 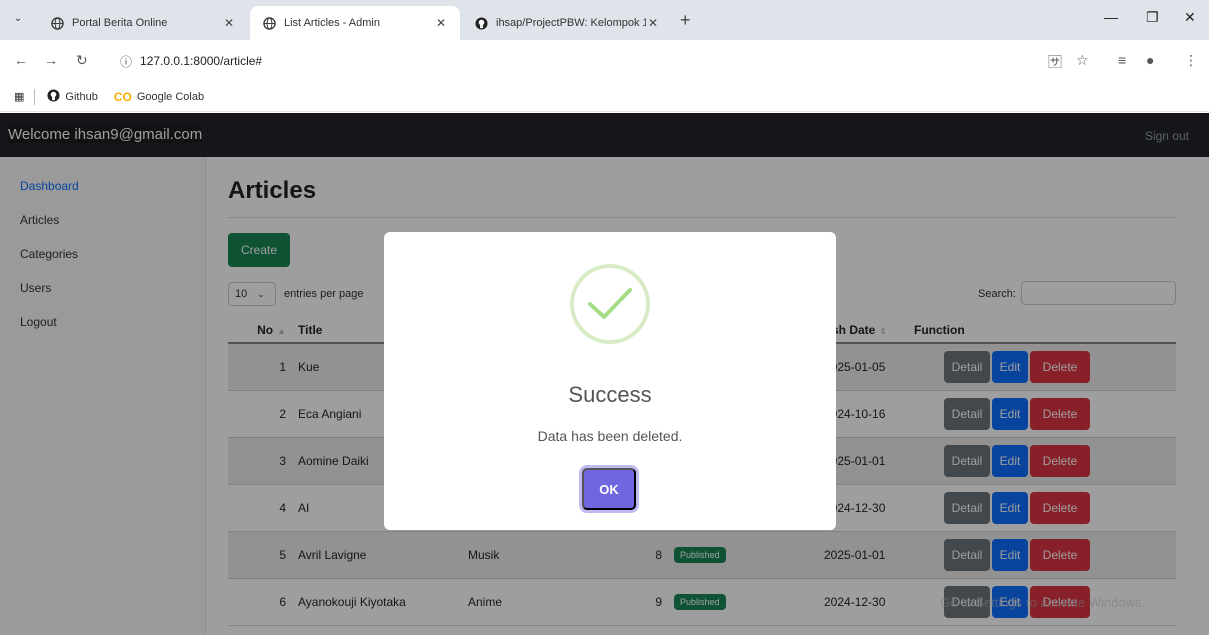 What do you see at coordinates (120, 23) in the screenshot?
I see `tab-title: Portal Berita Online` at bounding box center [120, 23].